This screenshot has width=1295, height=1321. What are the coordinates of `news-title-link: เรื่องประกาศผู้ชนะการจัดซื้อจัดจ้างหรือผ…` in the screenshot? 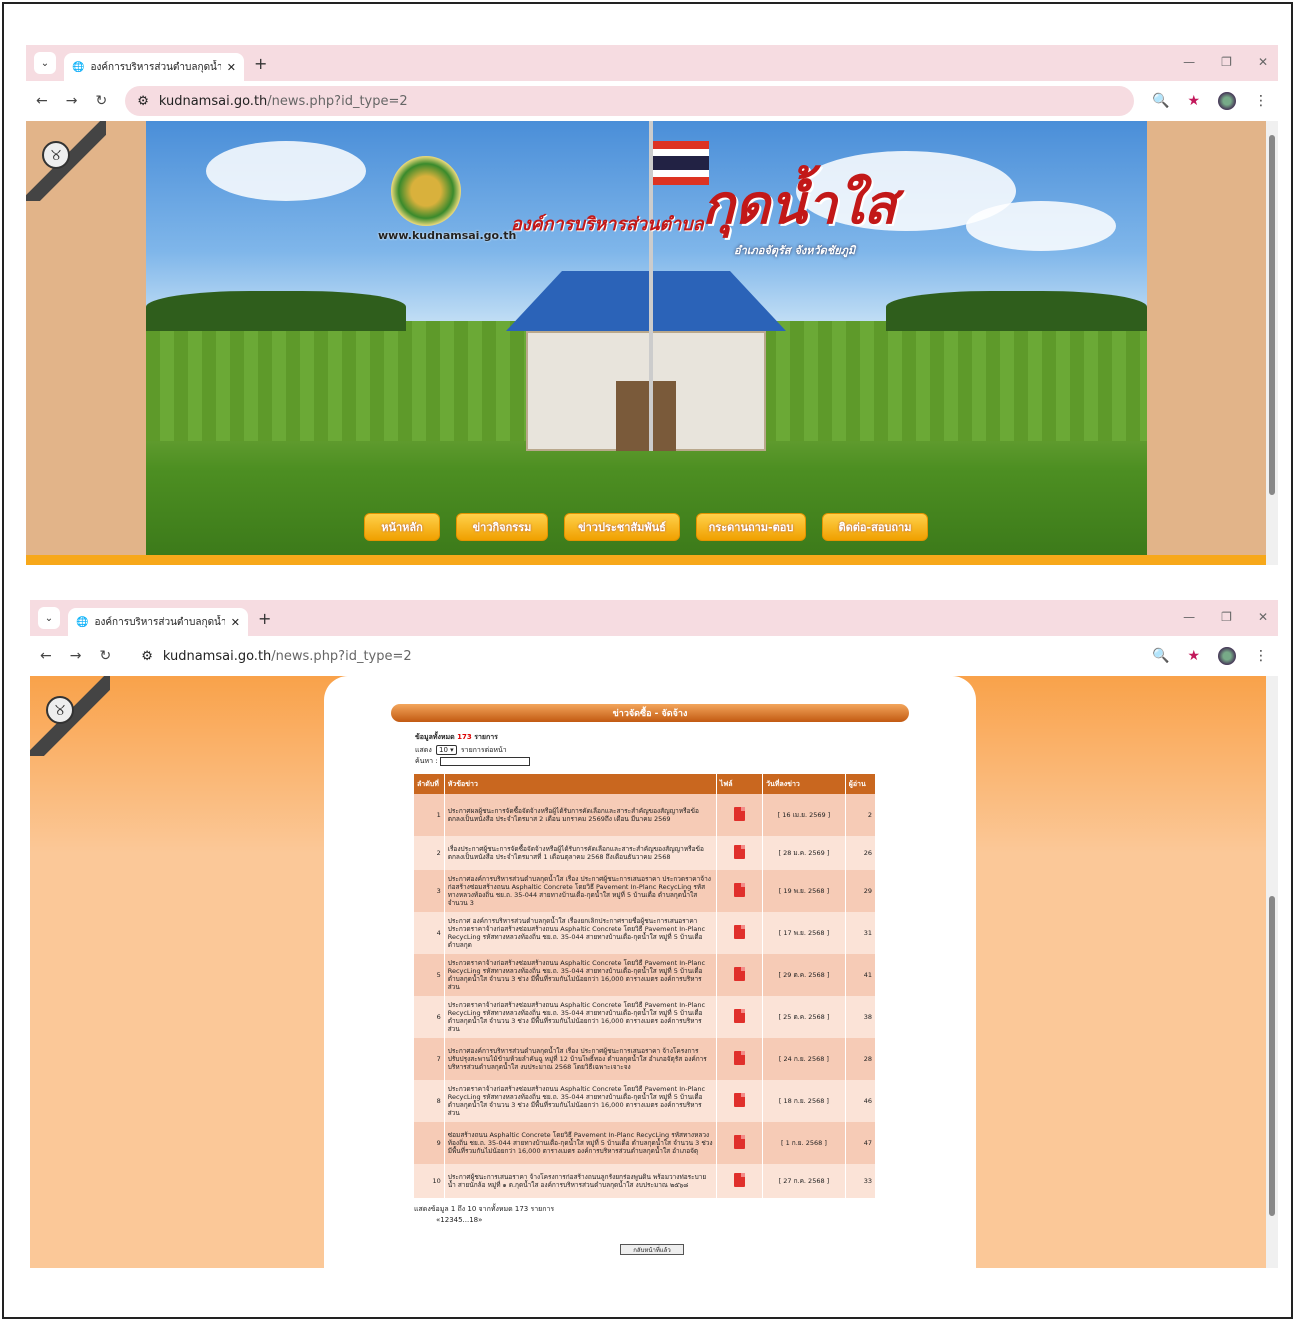 It's located at (580, 853).